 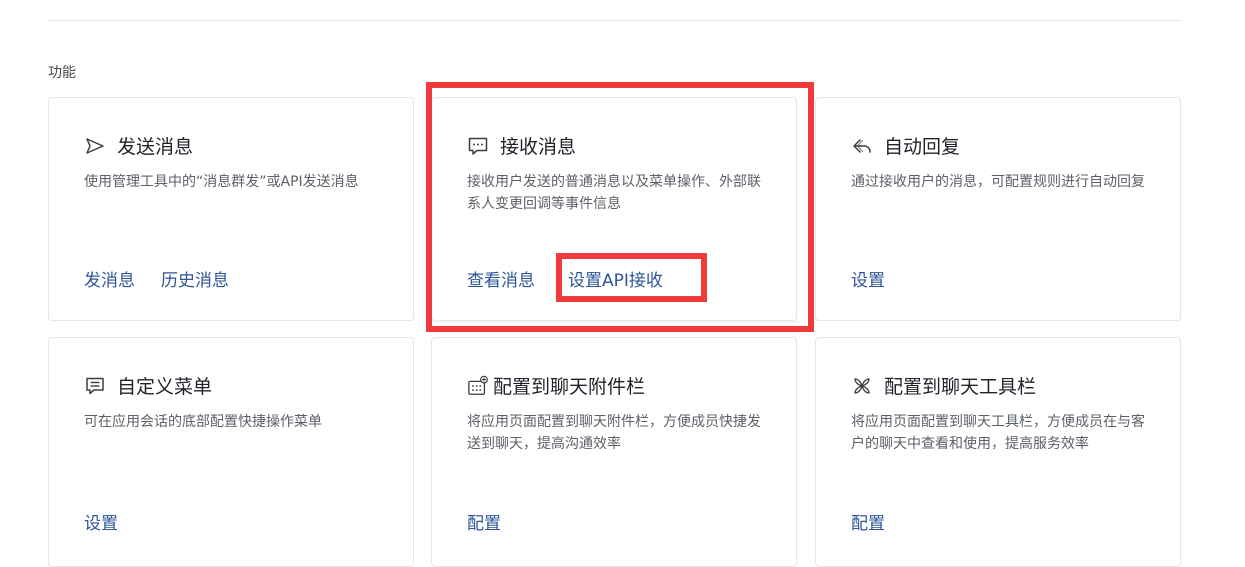 What do you see at coordinates (615, 20) in the screenshot?
I see `top-divider` at bounding box center [615, 20].